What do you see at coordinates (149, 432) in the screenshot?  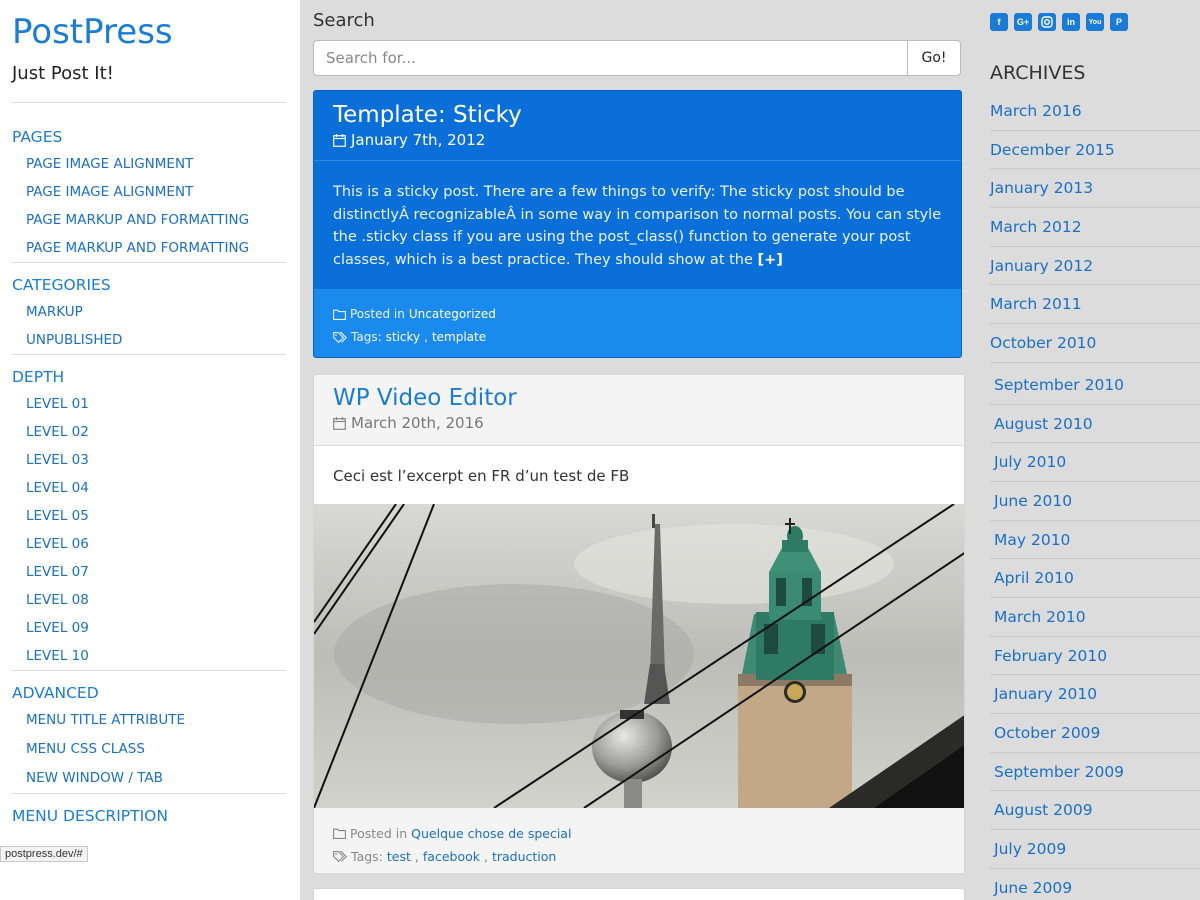 I see `menu-item: LEVEL 02` at bounding box center [149, 432].